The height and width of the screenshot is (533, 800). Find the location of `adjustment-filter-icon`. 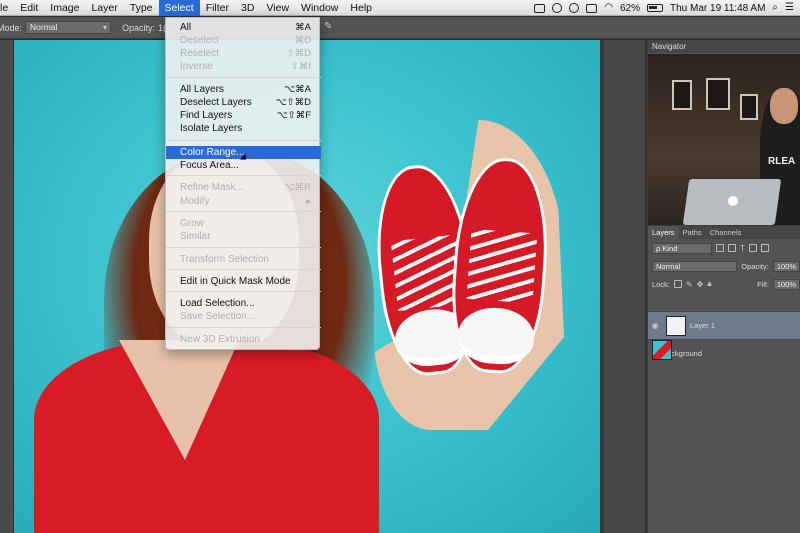

adjustment-filter-icon is located at coordinates (732, 248).